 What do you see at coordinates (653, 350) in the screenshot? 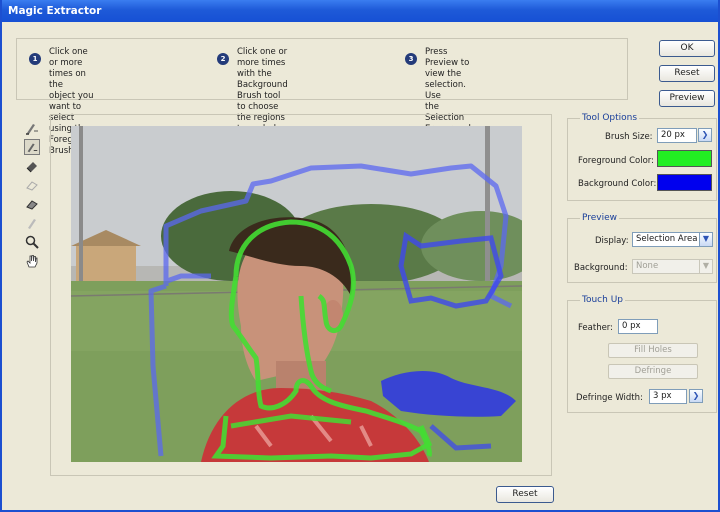
I see `fill-holes-button: Fill Holes` at bounding box center [653, 350].